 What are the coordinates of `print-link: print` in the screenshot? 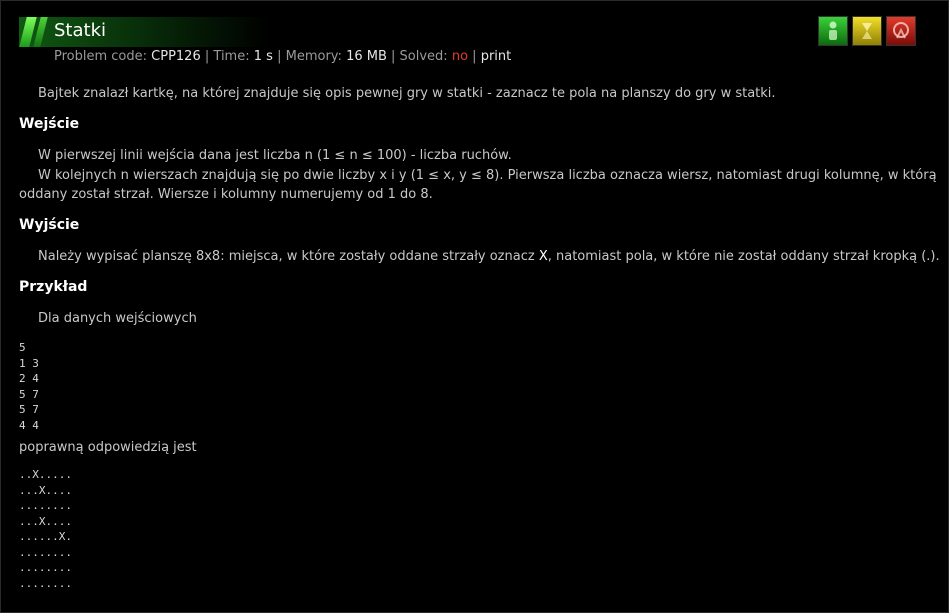 It's located at (496, 56).